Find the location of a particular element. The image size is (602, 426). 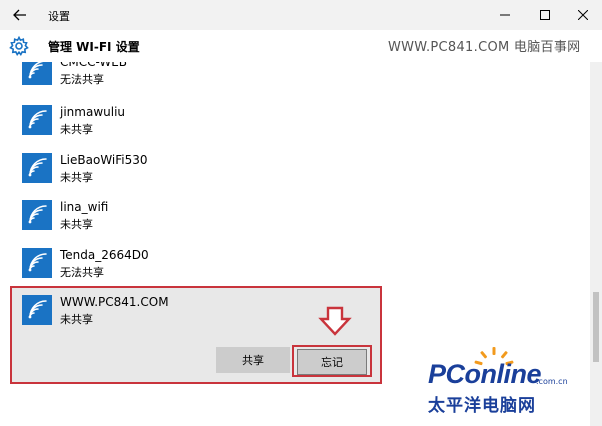

network-name: jinmawuliu is located at coordinates (93, 112).